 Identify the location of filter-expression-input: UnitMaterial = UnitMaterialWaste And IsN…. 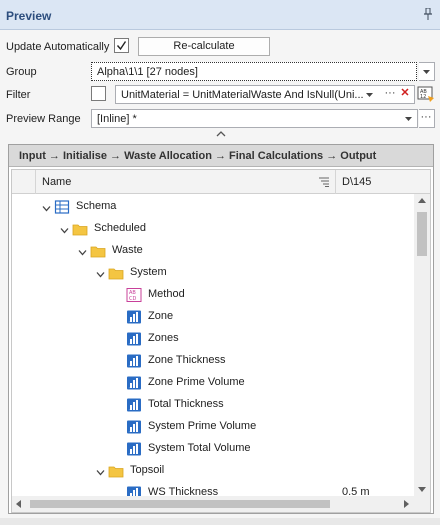
(265, 94).